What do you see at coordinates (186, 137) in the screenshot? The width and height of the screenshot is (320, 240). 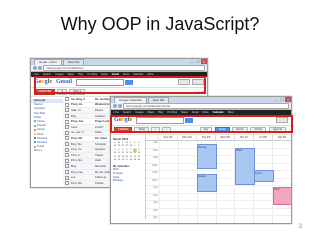 I see `week-day-header: Mon 3/4` at bounding box center [186, 137].